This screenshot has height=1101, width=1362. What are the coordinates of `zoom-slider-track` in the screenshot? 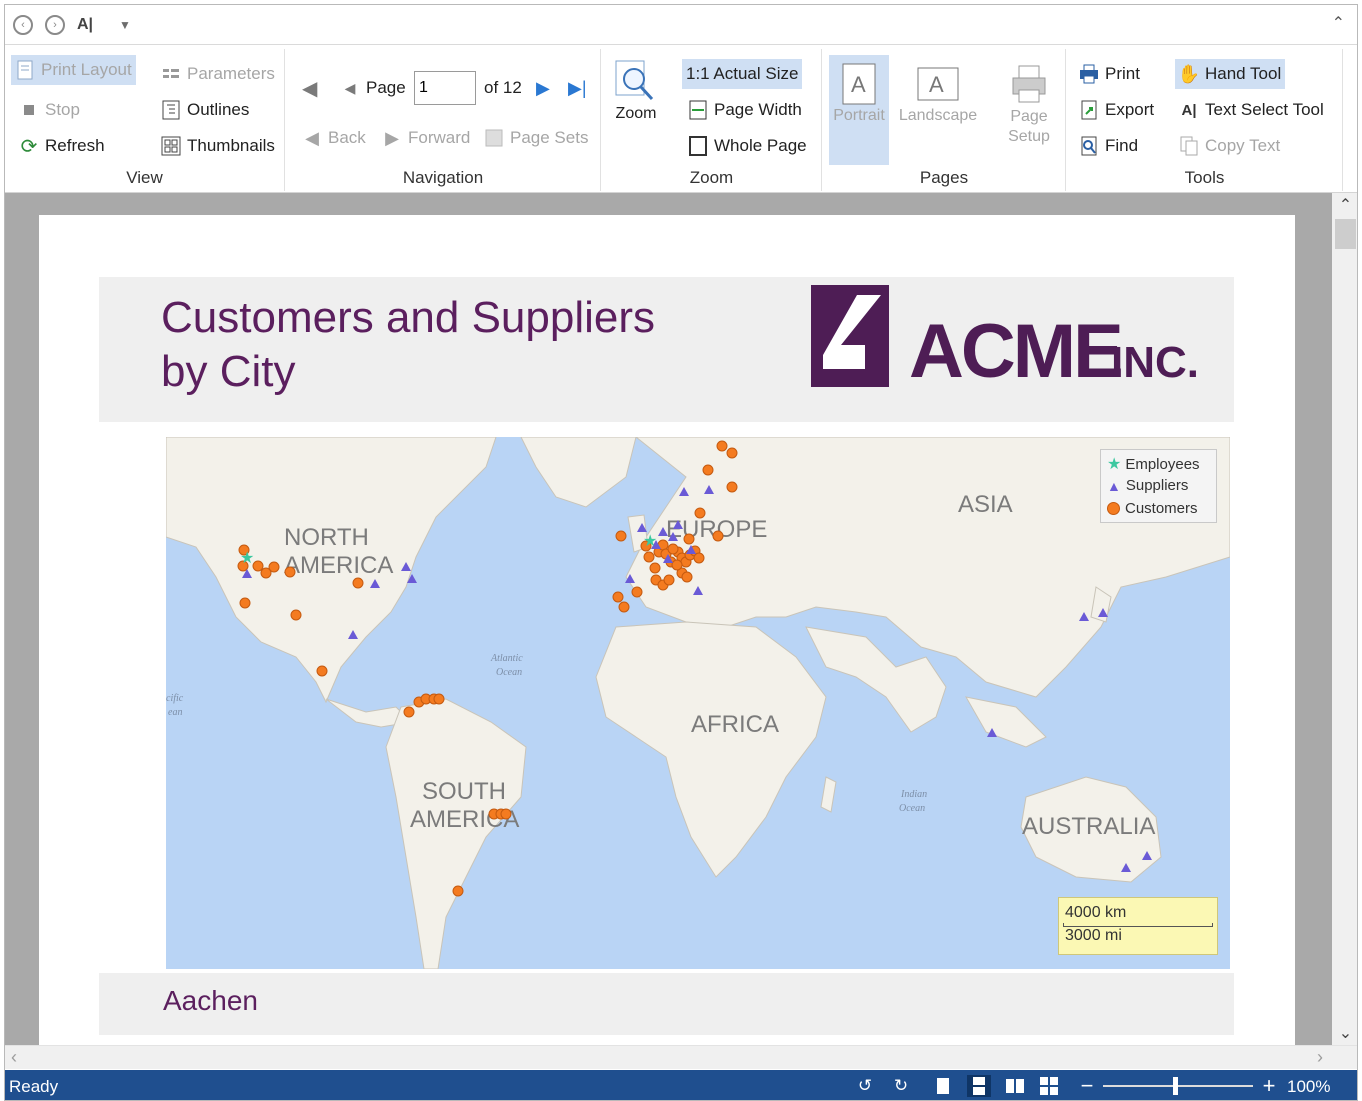 It's located at (1178, 1086).